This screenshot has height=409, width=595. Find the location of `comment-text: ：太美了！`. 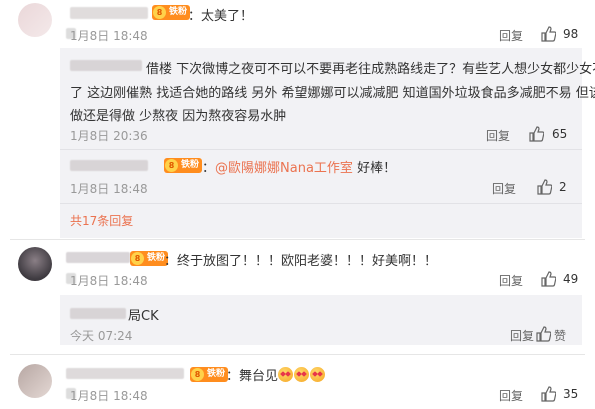

comment-text: ：太美了！ is located at coordinates (221, 16).